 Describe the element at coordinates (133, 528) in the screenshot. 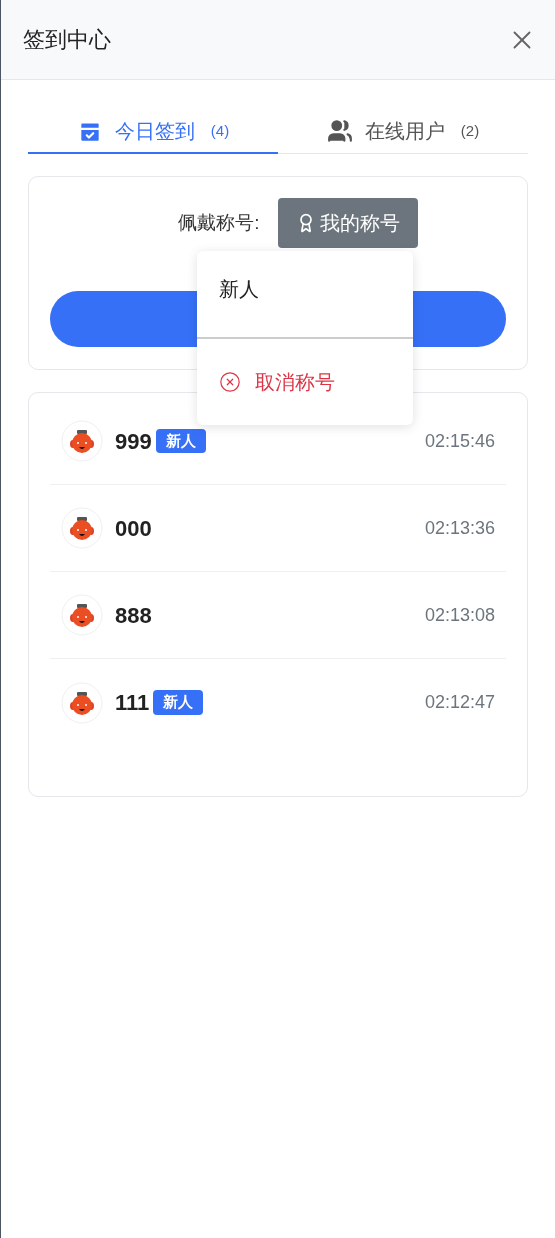

I see `user-name: 000` at that location.